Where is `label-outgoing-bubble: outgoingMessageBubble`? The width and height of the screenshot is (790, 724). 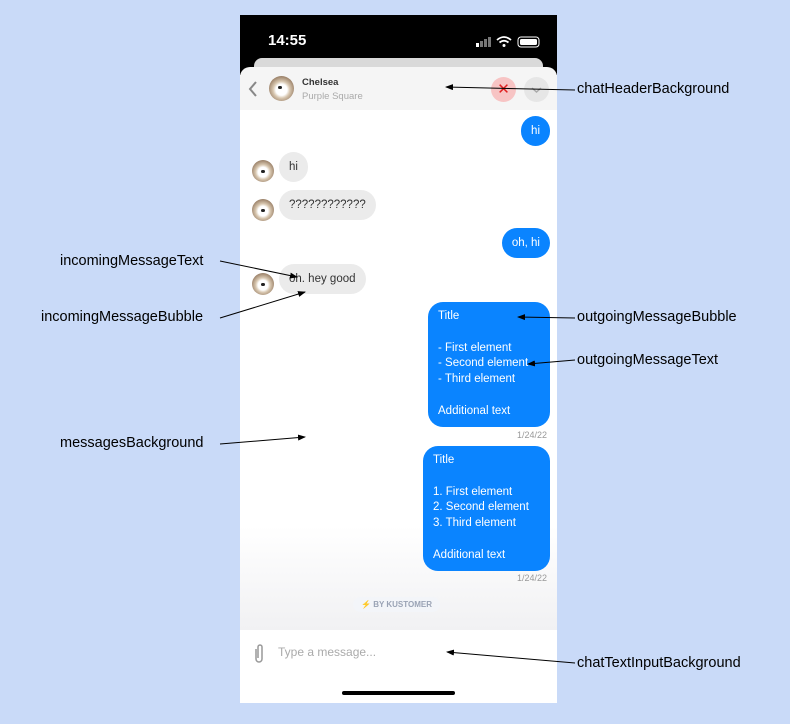
label-outgoing-bubble: outgoingMessageBubble is located at coordinates (657, 317).